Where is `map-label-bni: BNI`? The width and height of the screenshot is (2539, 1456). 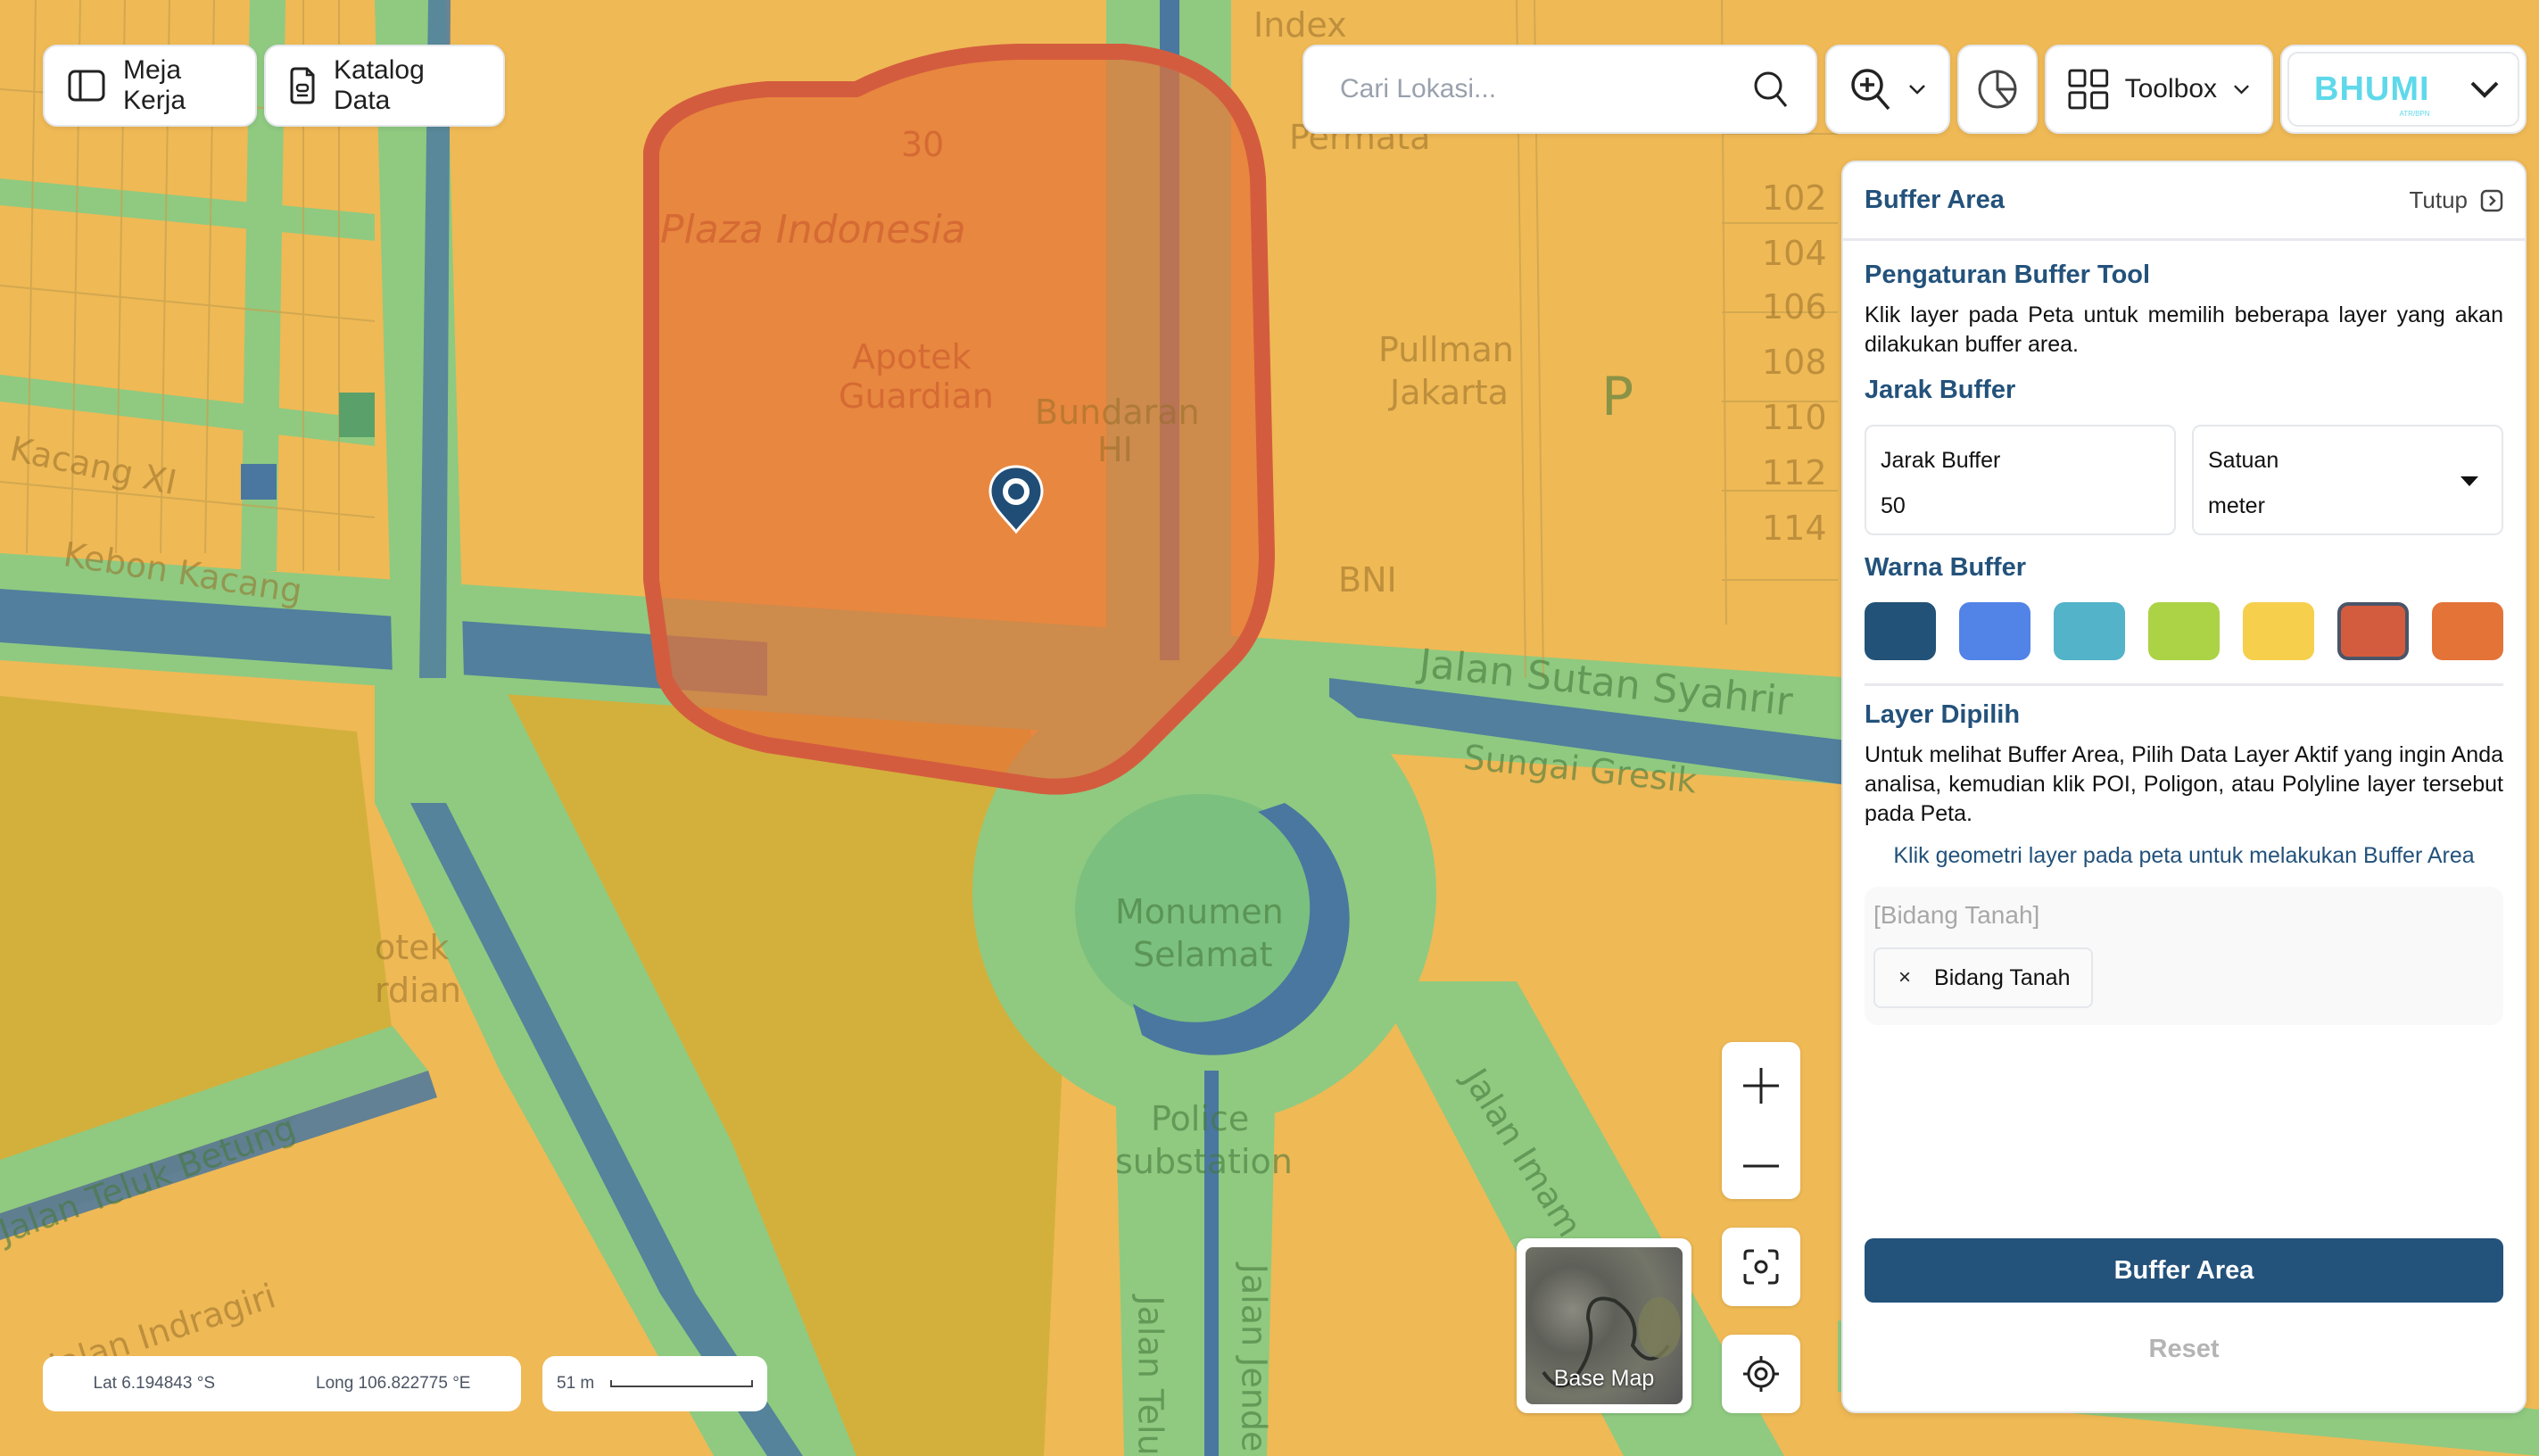
map-label-bni: BNI is located at coordinates (1367, 580).